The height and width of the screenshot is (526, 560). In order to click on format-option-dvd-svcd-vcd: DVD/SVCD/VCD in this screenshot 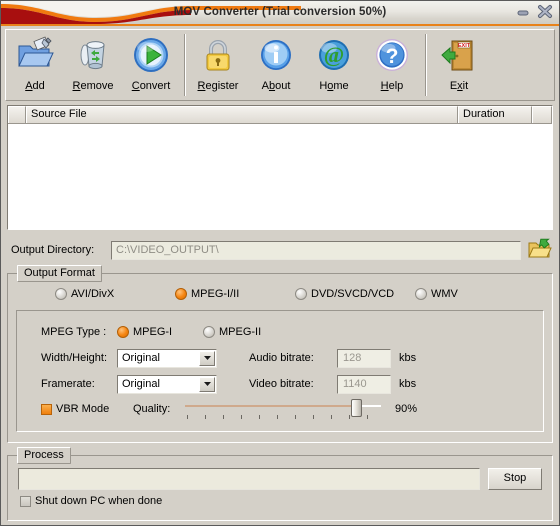, I will do `click(355, 294)`.